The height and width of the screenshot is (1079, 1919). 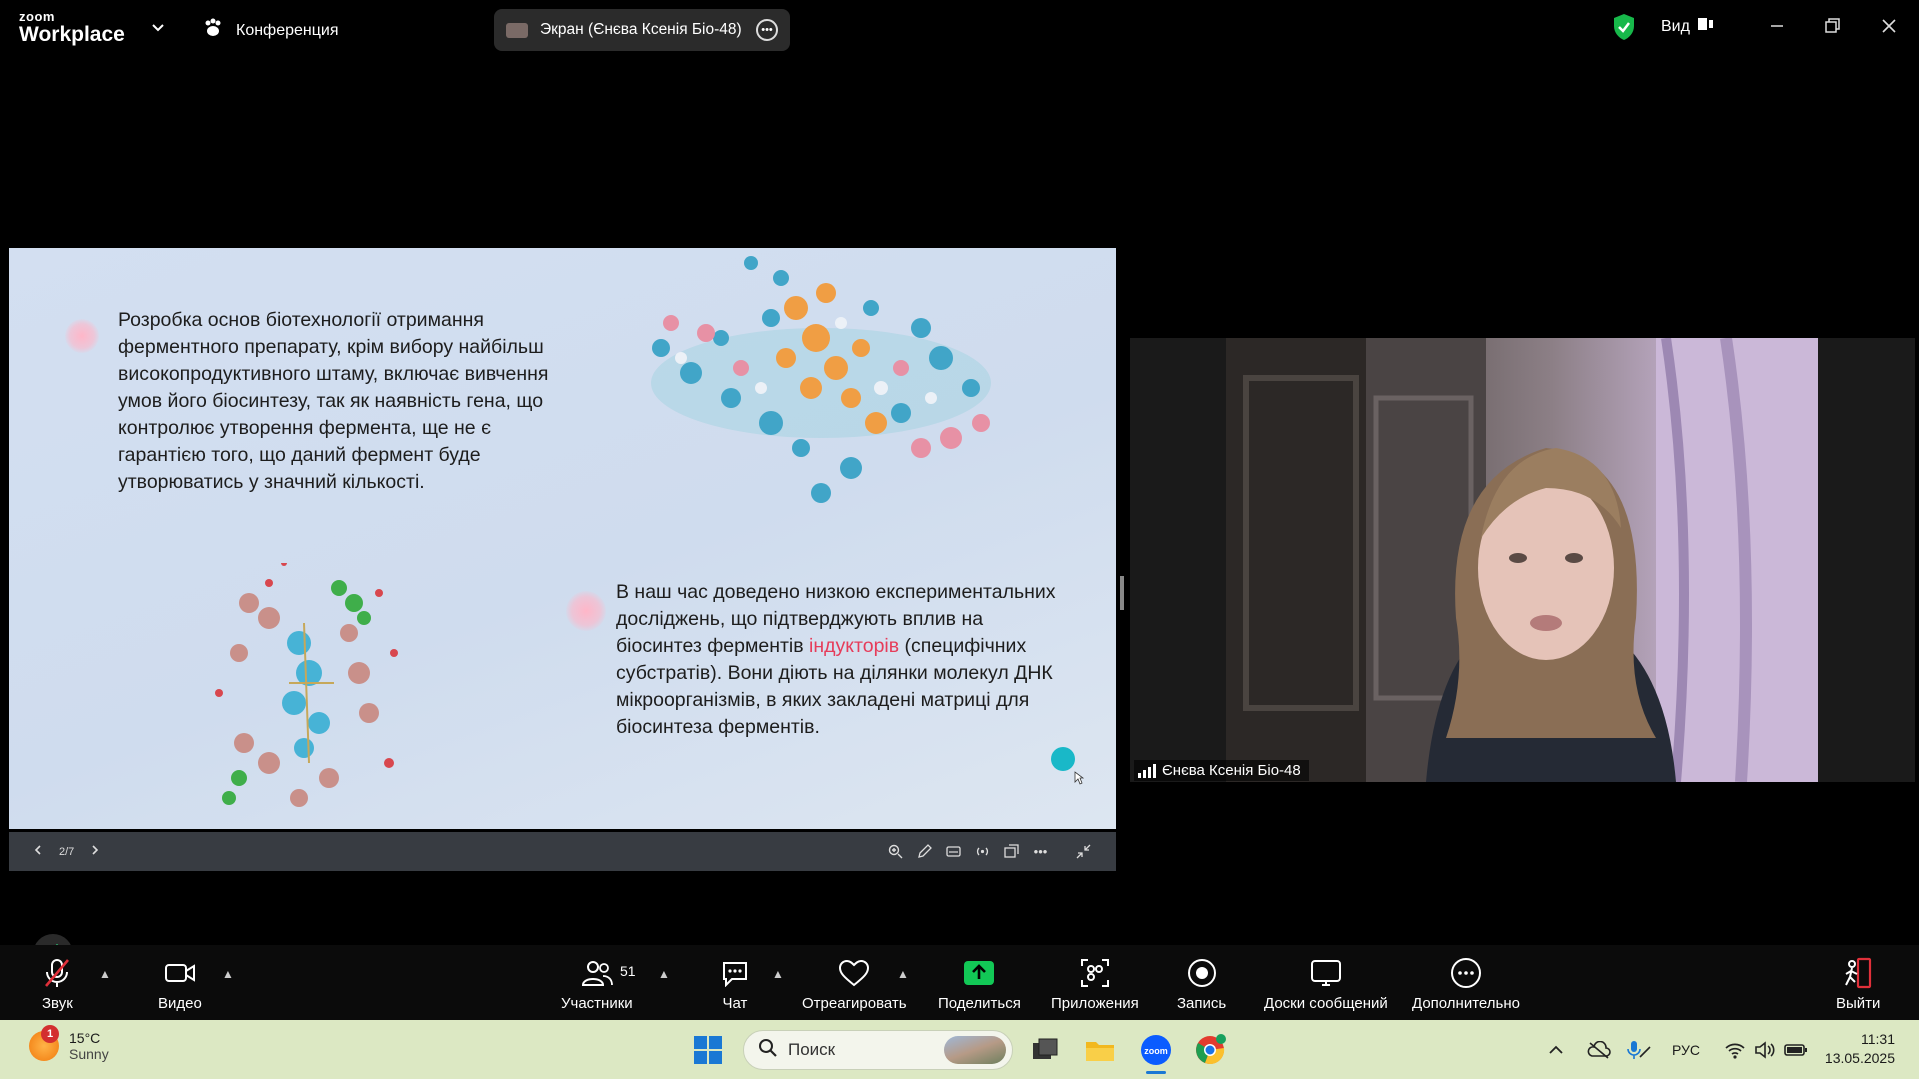 What do you see at coordinates (57, 983) in the screenshot?
I see `audio-button: Звук` at bounding box center [57, 983].